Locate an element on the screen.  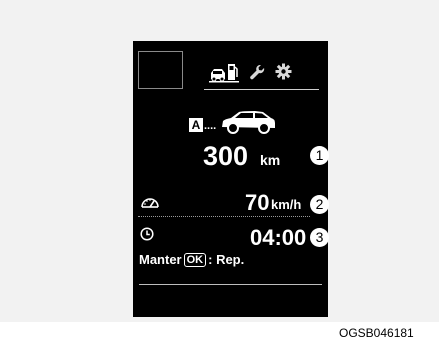
range-value: 300 is located at coordinates (226, 156).